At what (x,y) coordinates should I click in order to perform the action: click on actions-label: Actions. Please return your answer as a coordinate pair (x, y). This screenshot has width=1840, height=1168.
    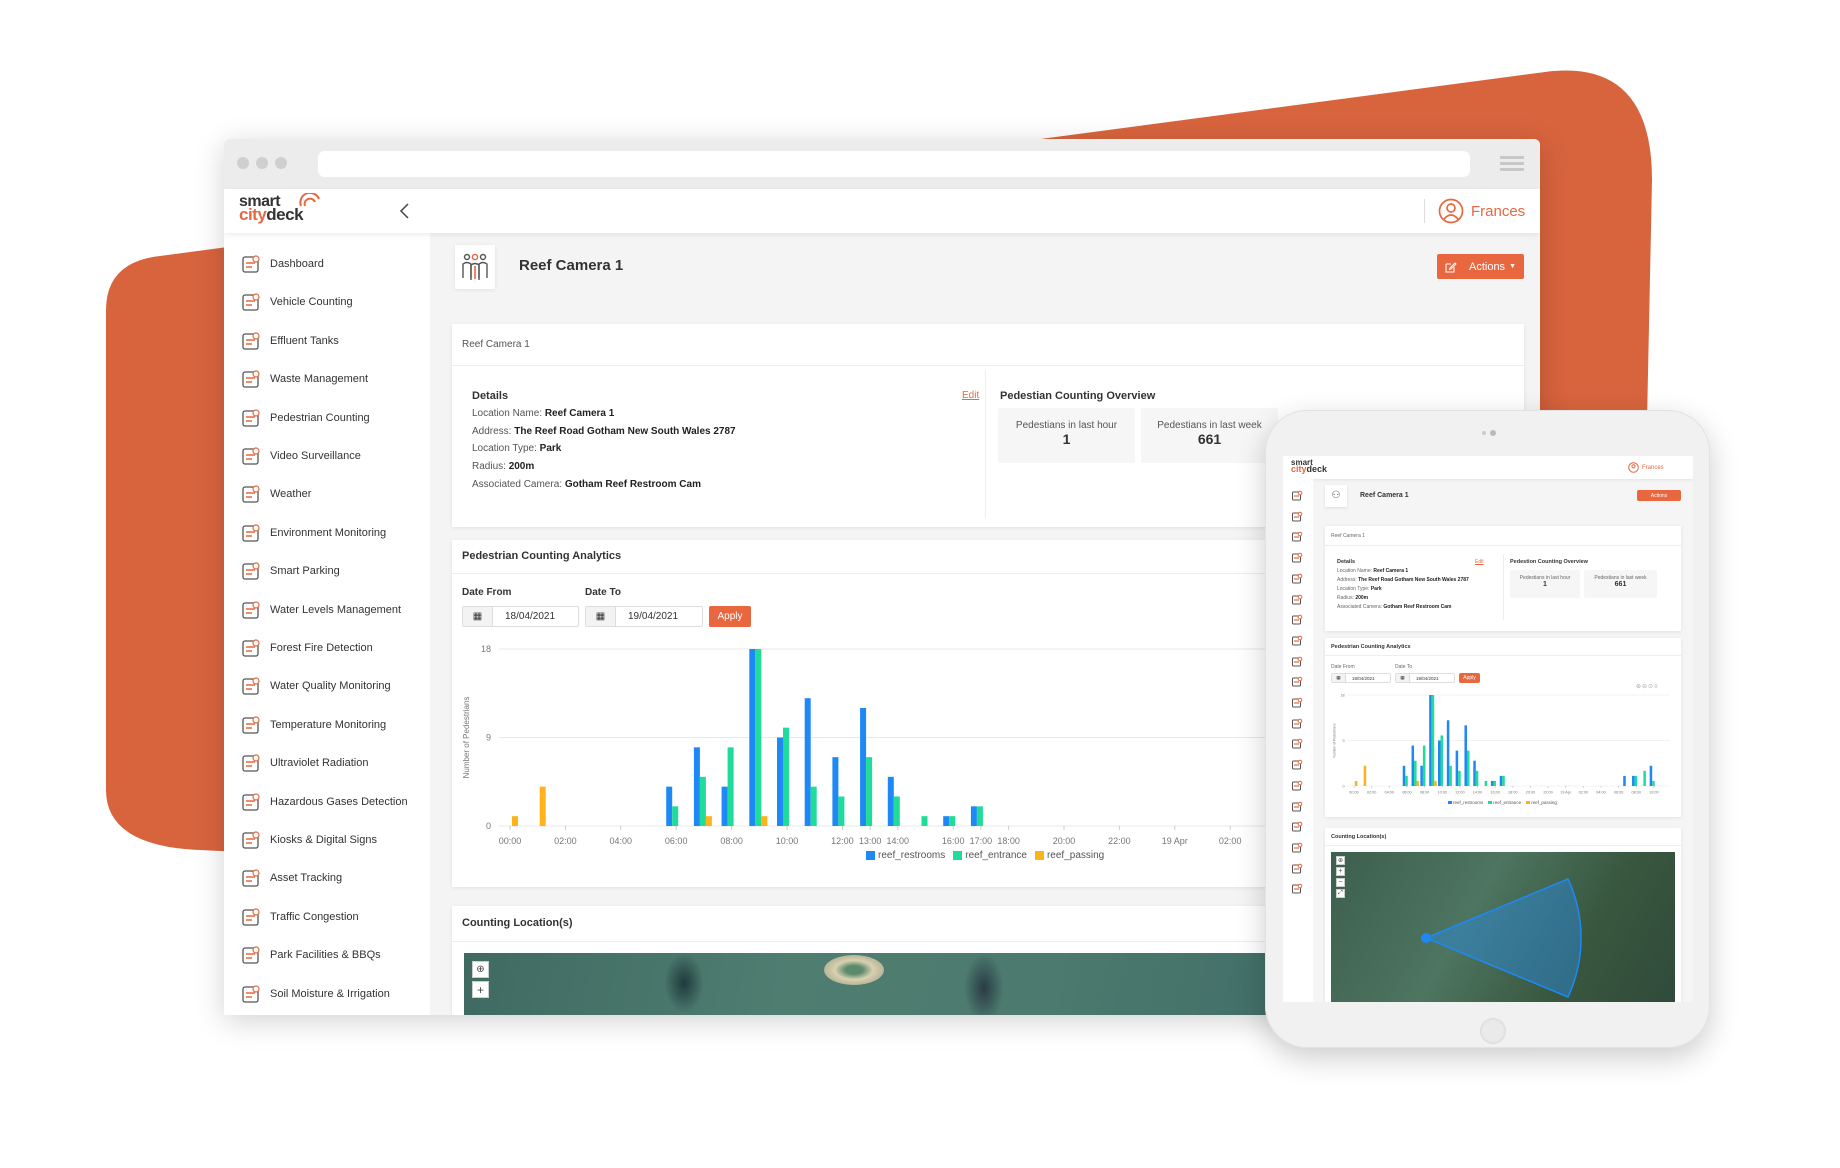
    Looking at the image, I should click on (1659, 495).